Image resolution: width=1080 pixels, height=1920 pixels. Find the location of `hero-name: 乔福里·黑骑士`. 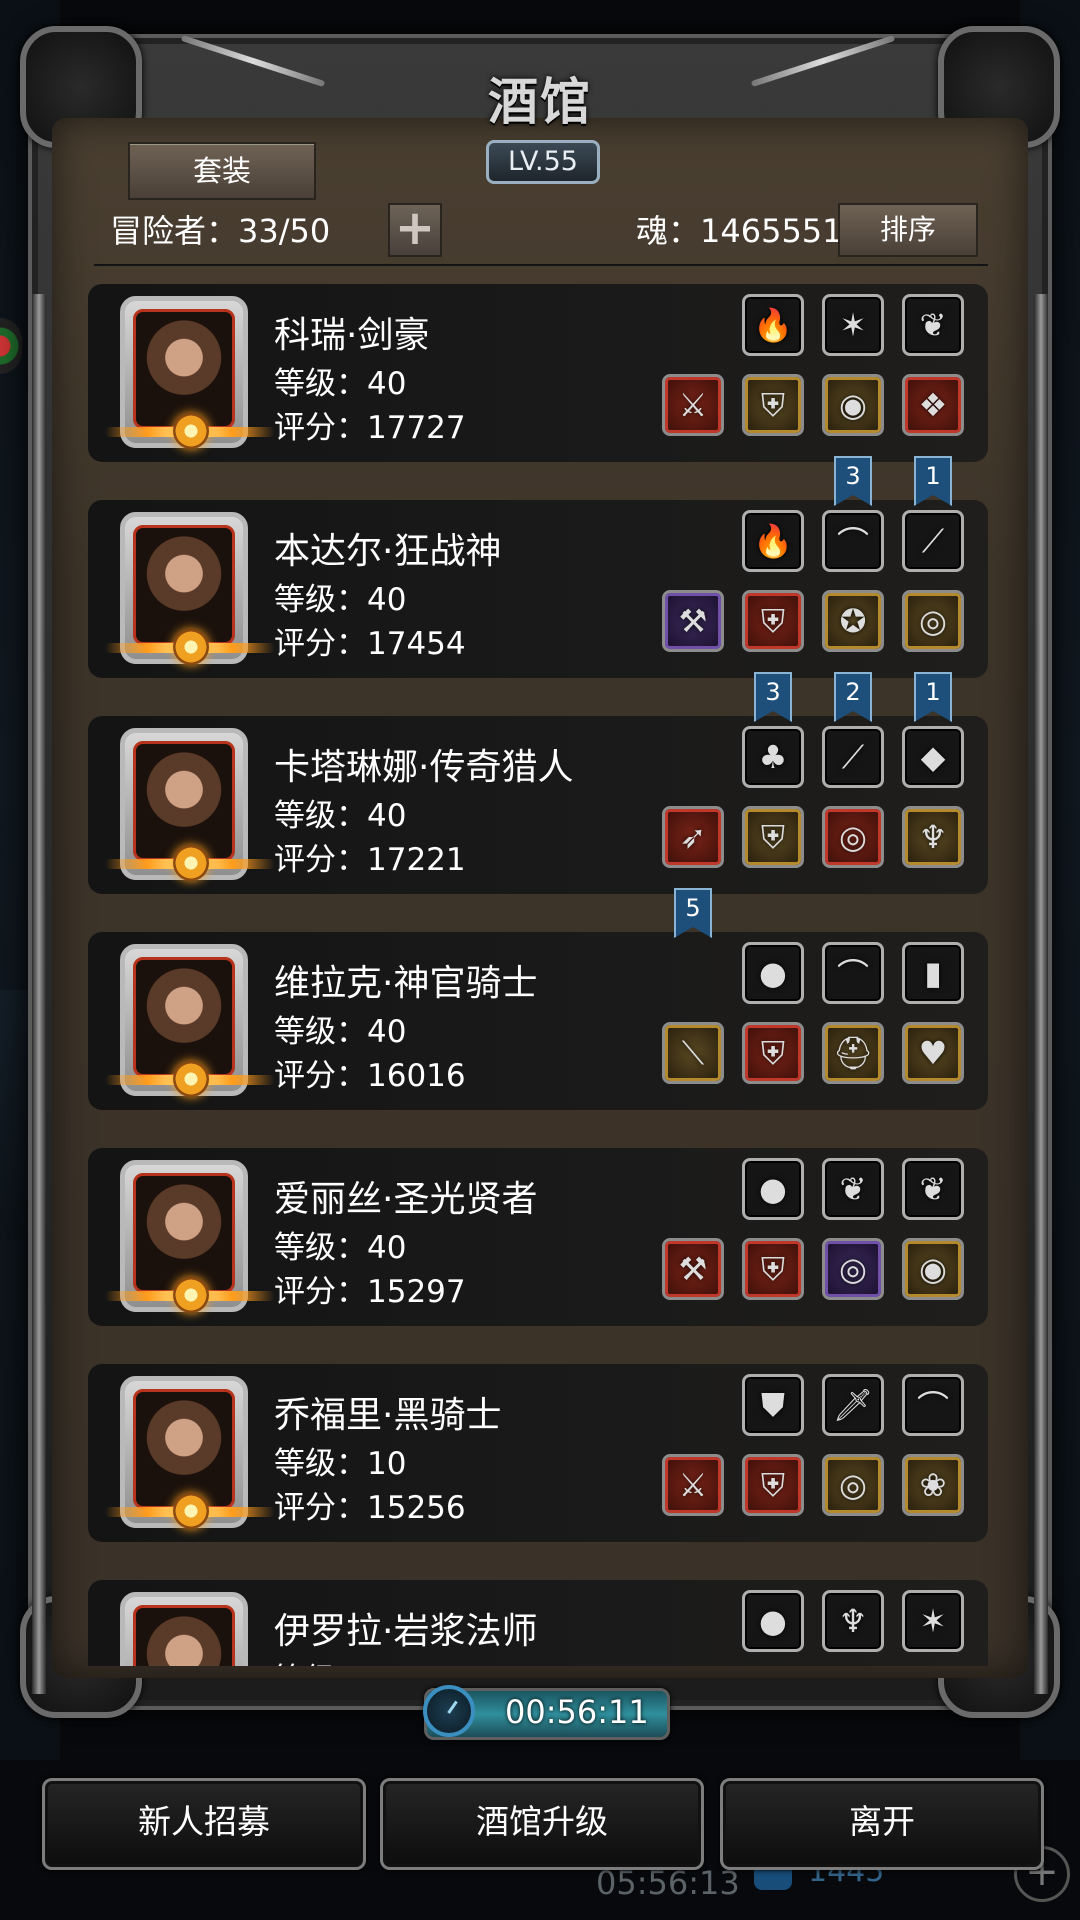

hero-name: 乔福里·黑骑士 is located at coordinates (388, 1415).